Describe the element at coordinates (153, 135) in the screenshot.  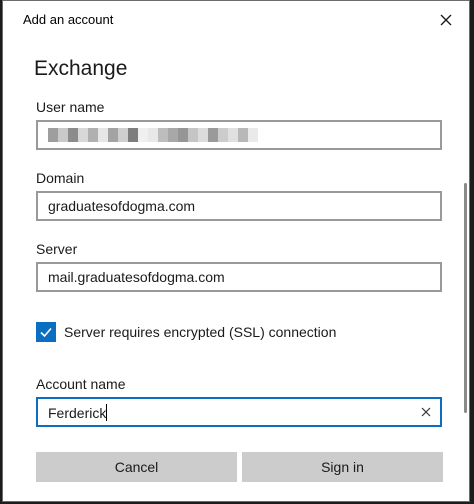
I see `redacted-user-name` at that location.